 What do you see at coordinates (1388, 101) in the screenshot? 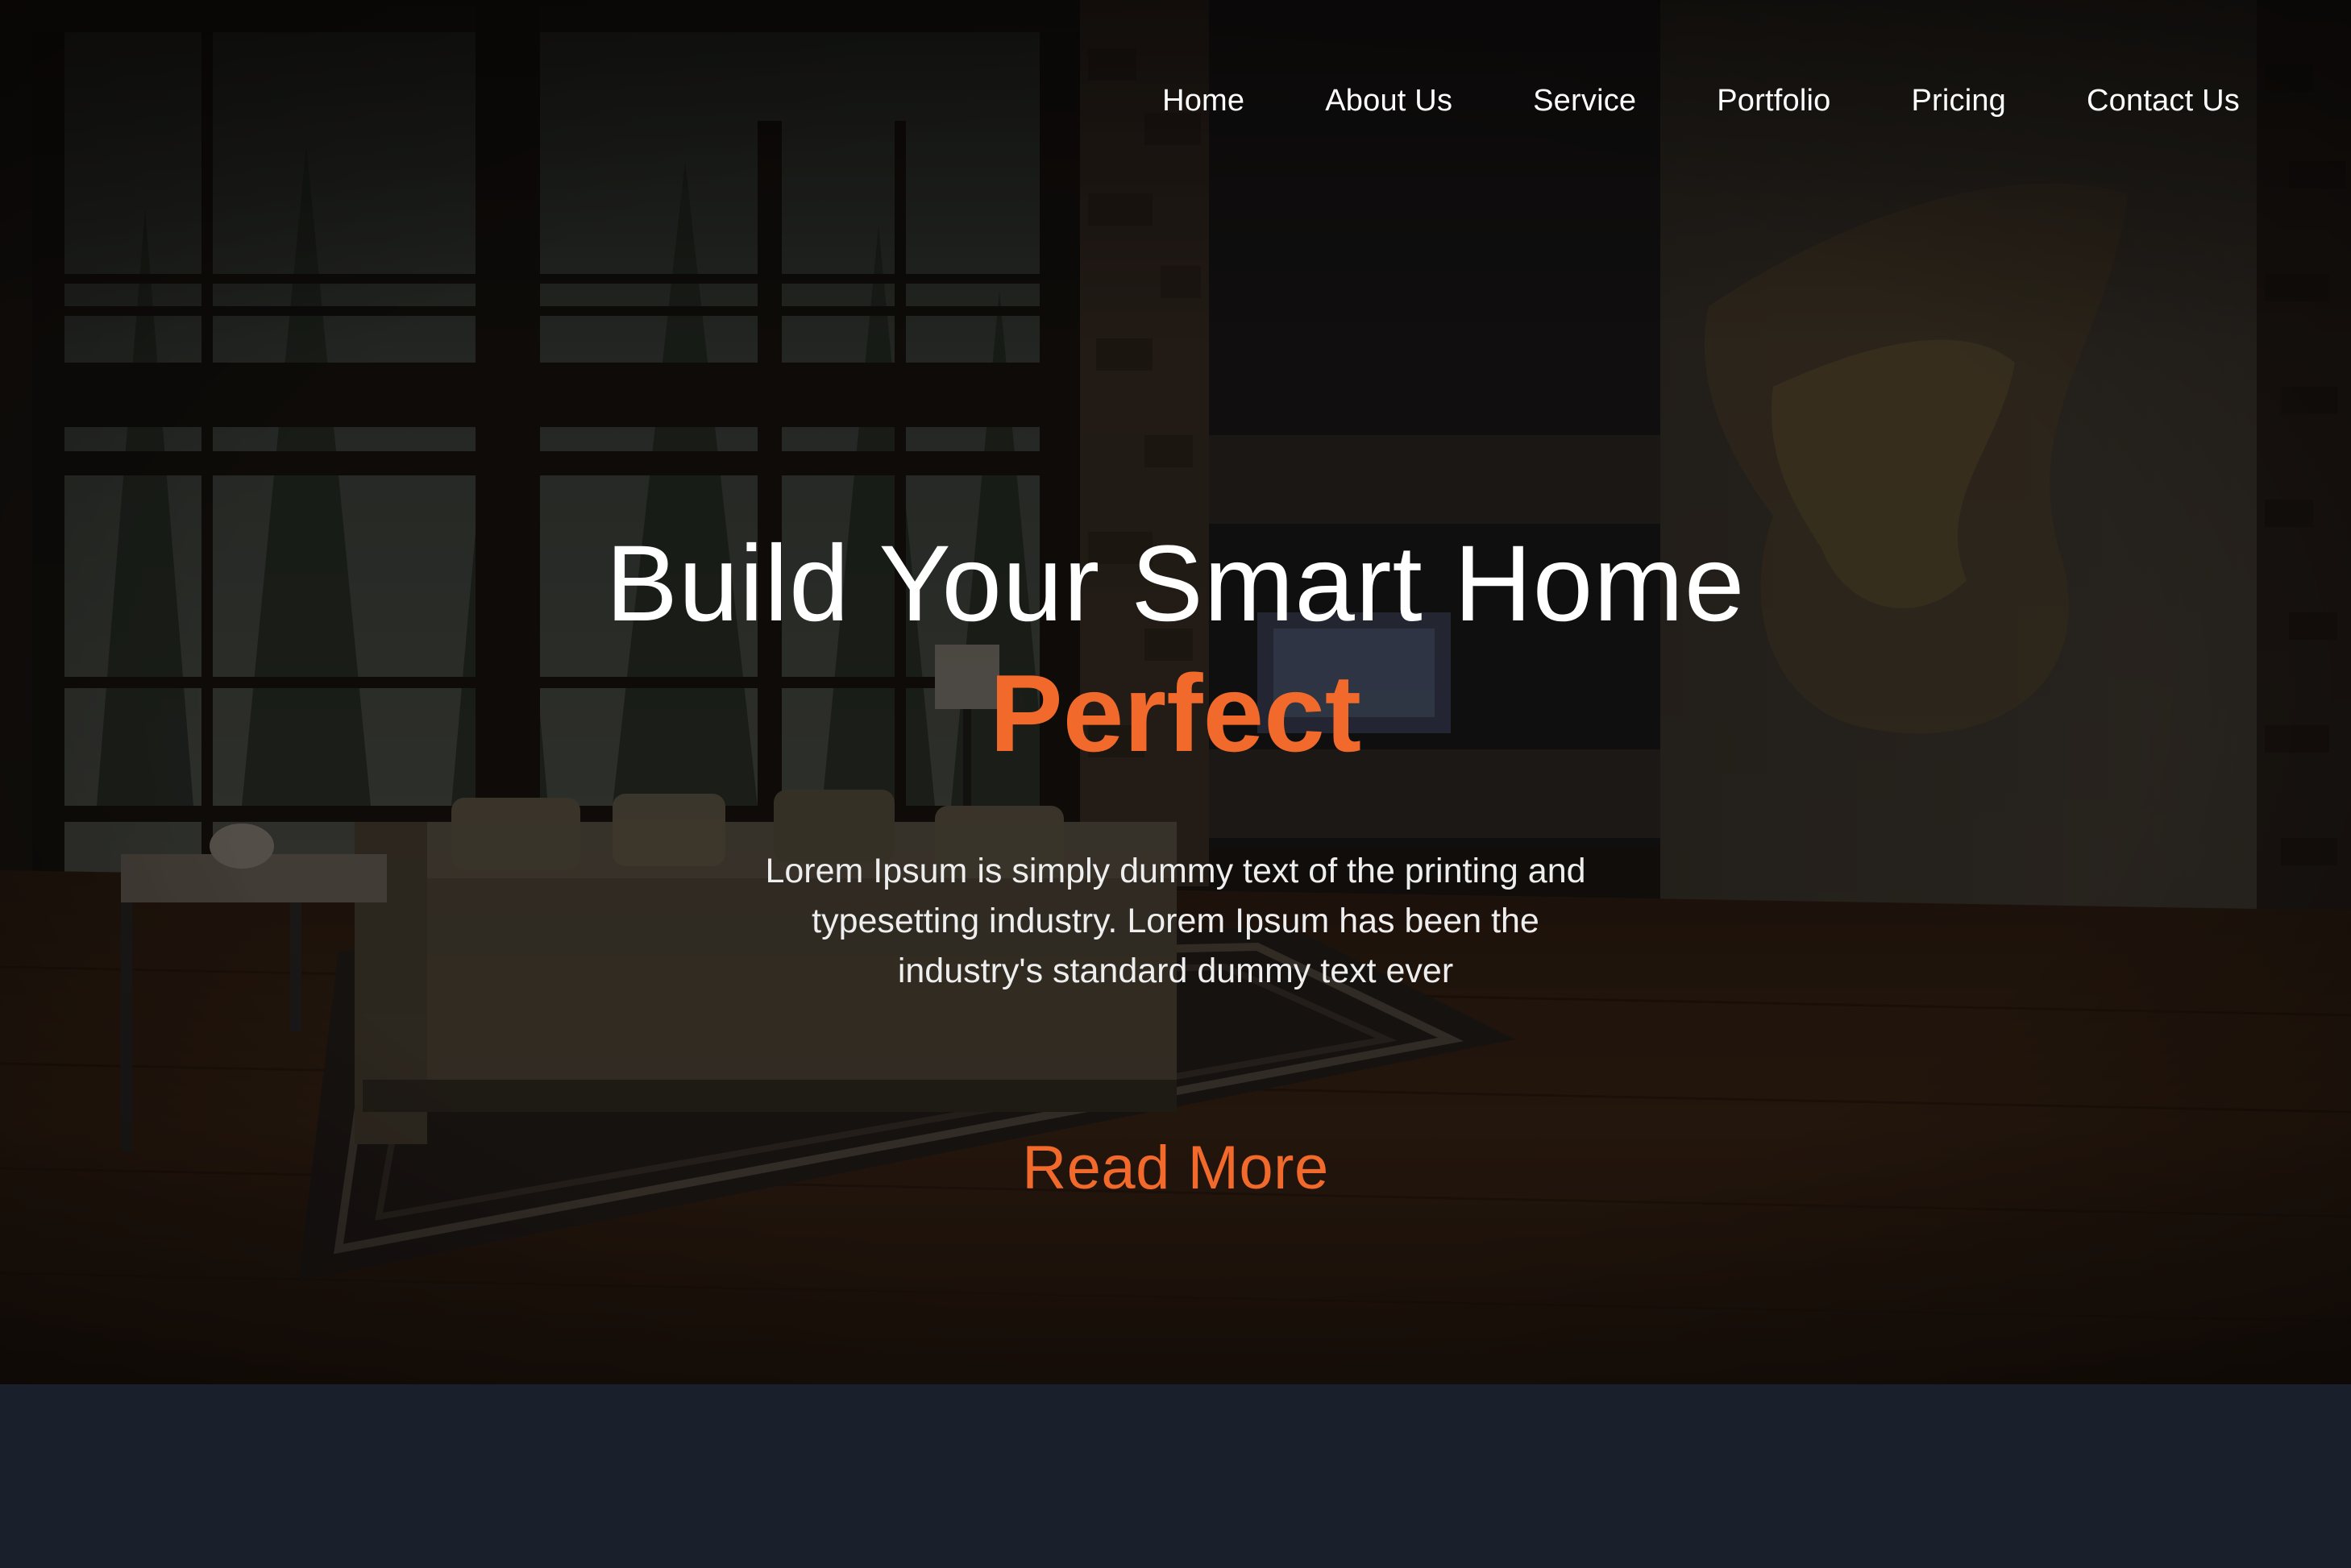
I see `nav-item-about-us: About Us` at bounding box center [1388, 101].